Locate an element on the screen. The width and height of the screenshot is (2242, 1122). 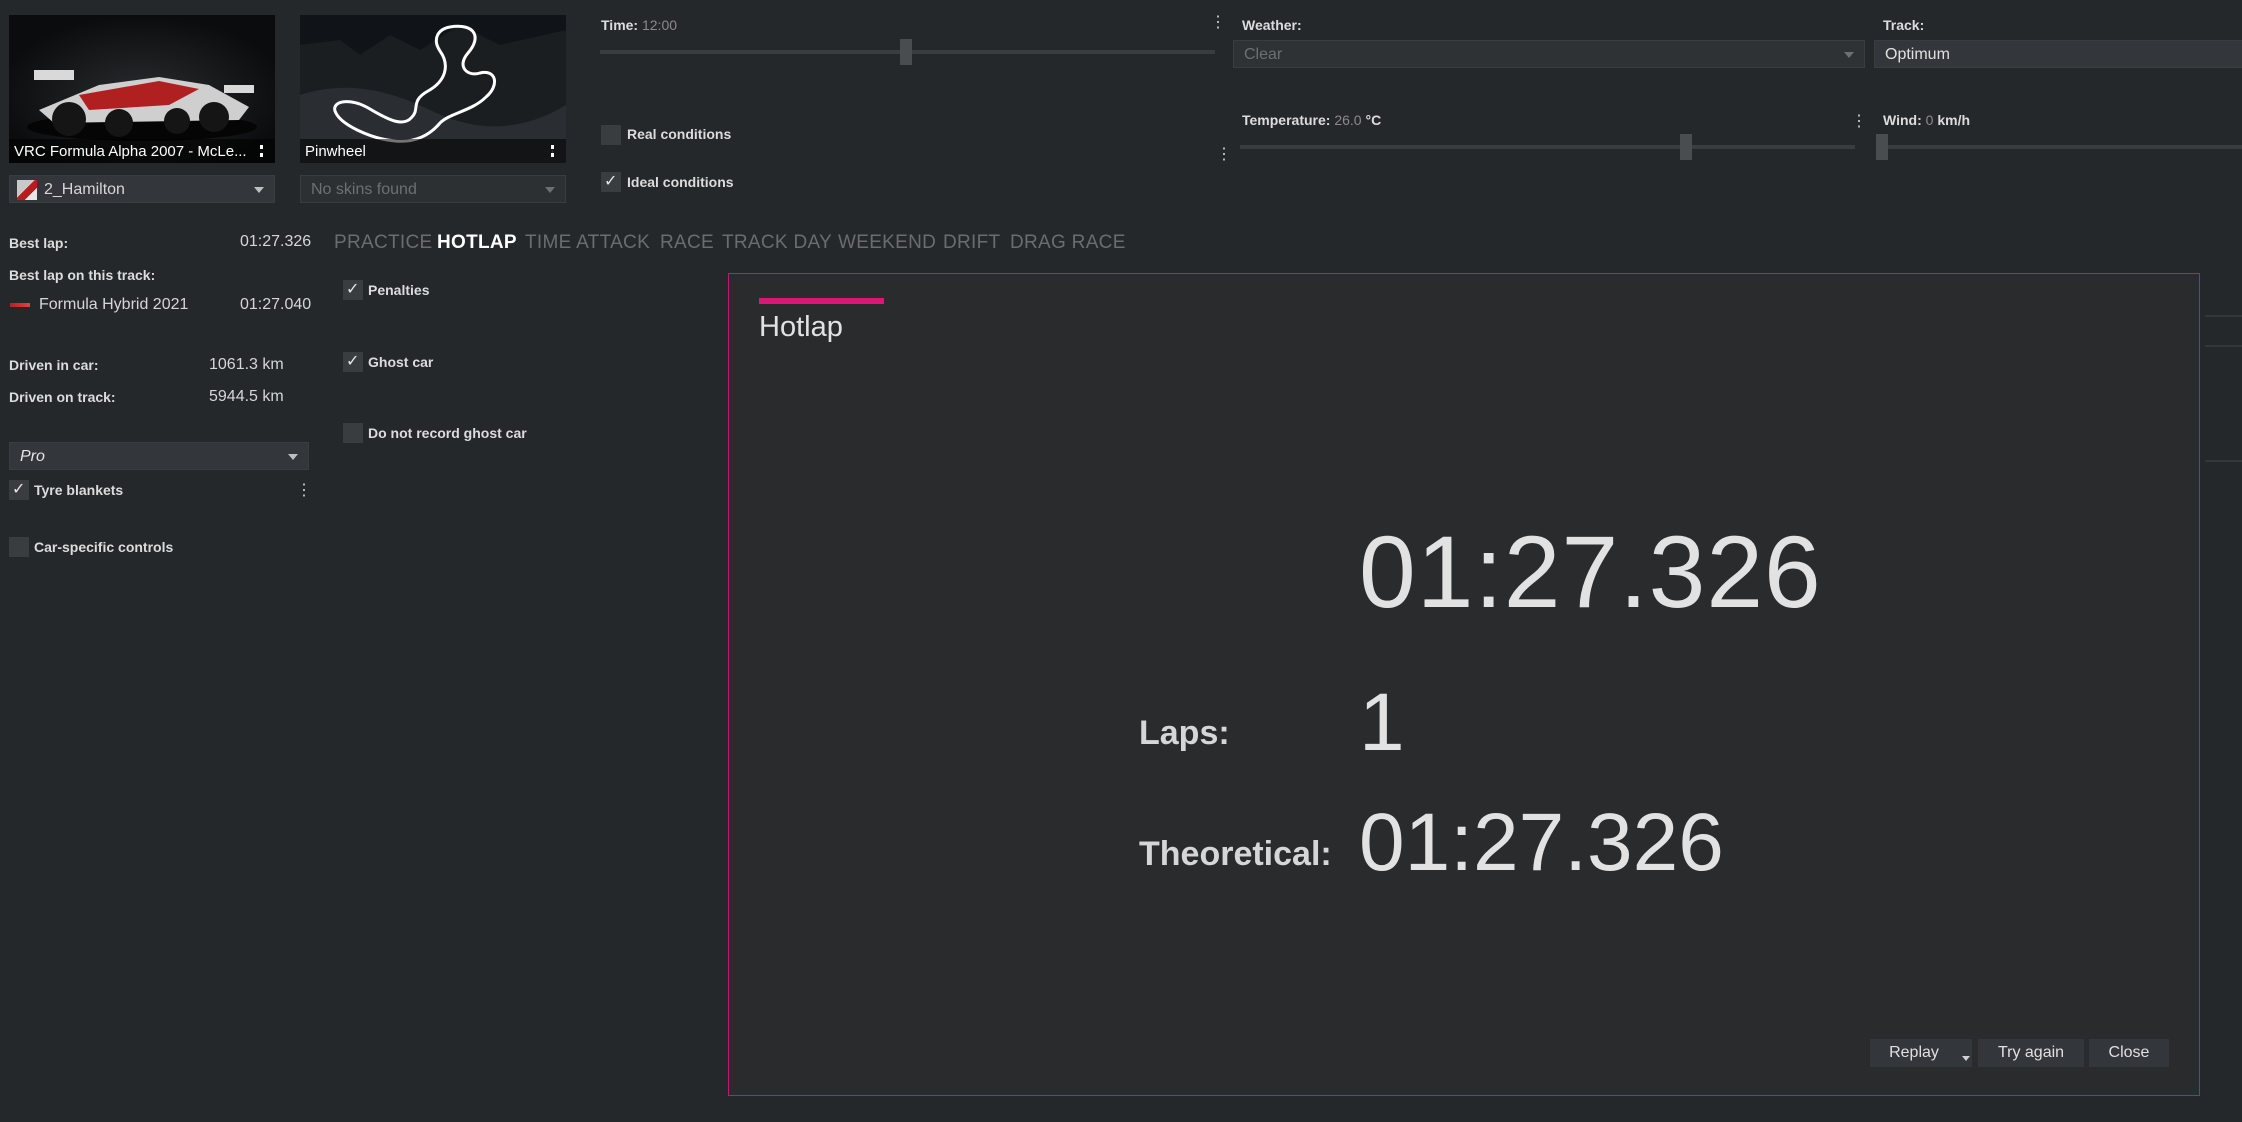
track-state-select: Optimum is located at coordinates (2058, 54).